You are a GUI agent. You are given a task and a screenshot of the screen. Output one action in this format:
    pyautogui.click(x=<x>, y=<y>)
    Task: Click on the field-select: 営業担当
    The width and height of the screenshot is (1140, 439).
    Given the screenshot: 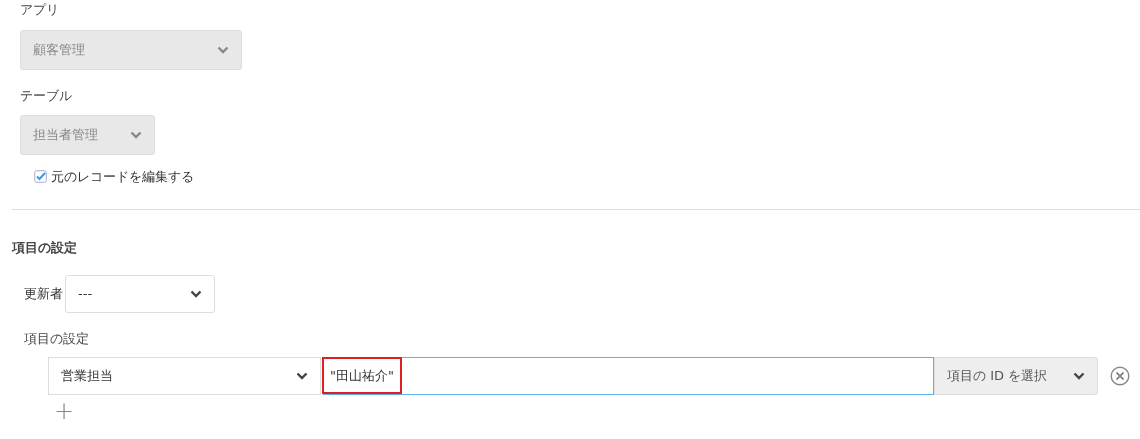 What is the action you would take?
    pyautogui.click(x=184, y=375)
    